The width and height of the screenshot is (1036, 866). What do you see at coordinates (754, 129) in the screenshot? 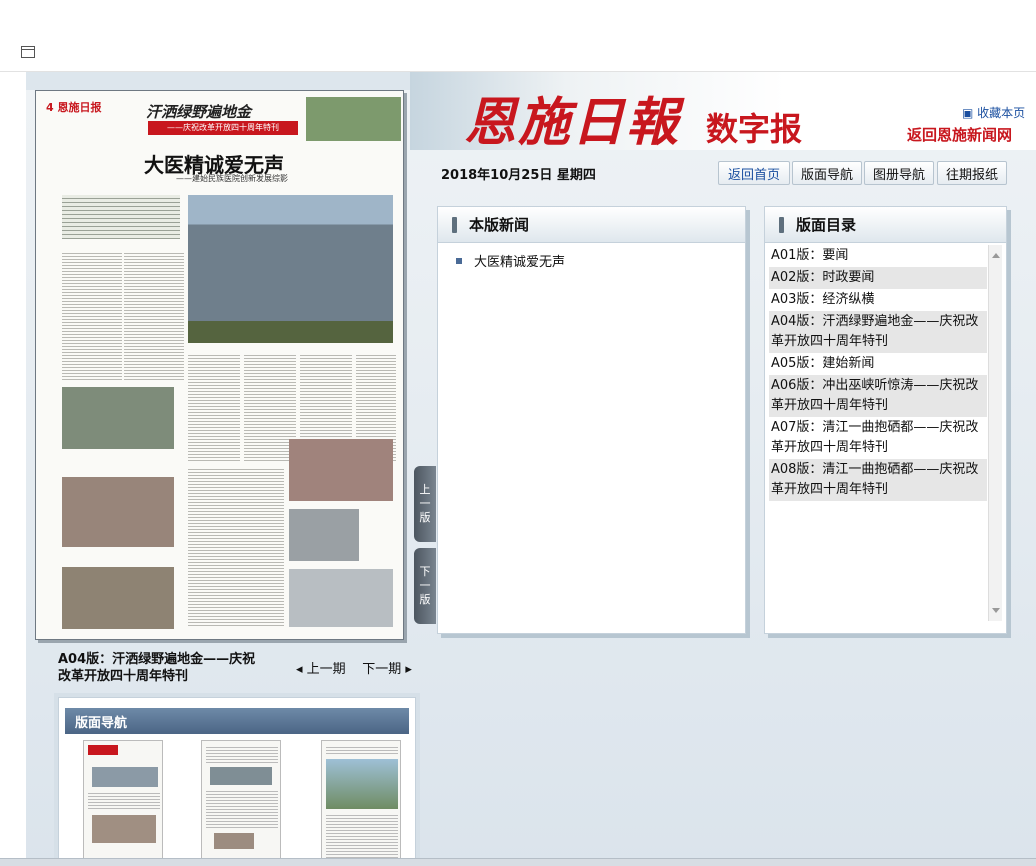
I see `digital-edition-label: 数字报` at bounding box center [754, 129].